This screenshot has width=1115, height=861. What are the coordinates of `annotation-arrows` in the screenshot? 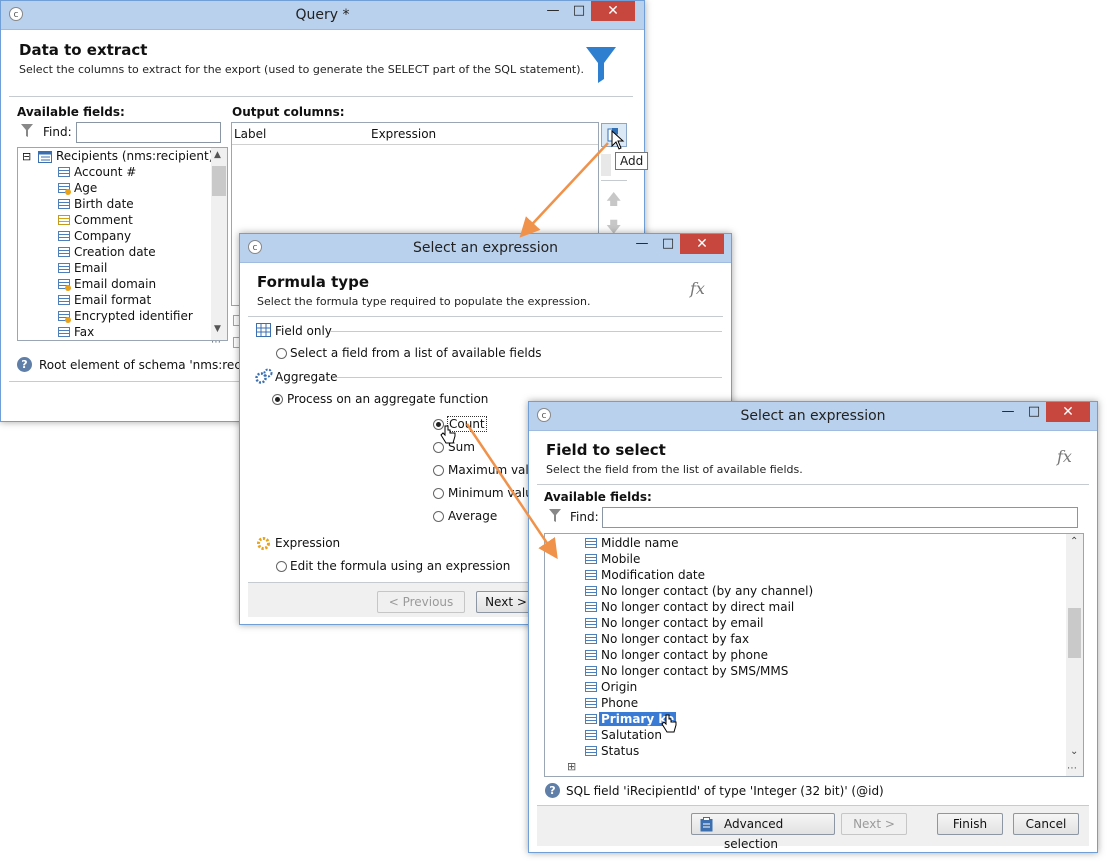 It's located at (537, 351).